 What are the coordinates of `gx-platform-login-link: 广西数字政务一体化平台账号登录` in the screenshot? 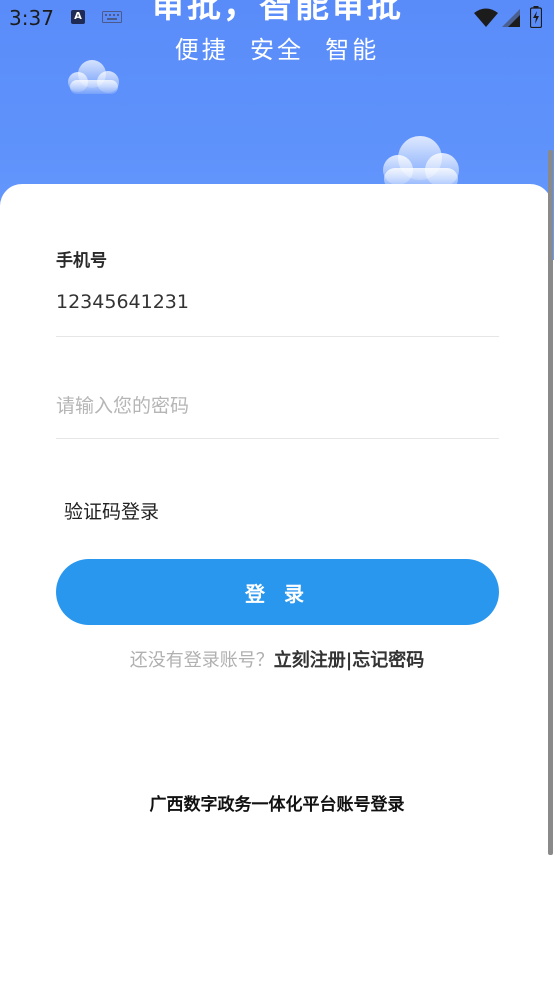 It's located at (277, 802).